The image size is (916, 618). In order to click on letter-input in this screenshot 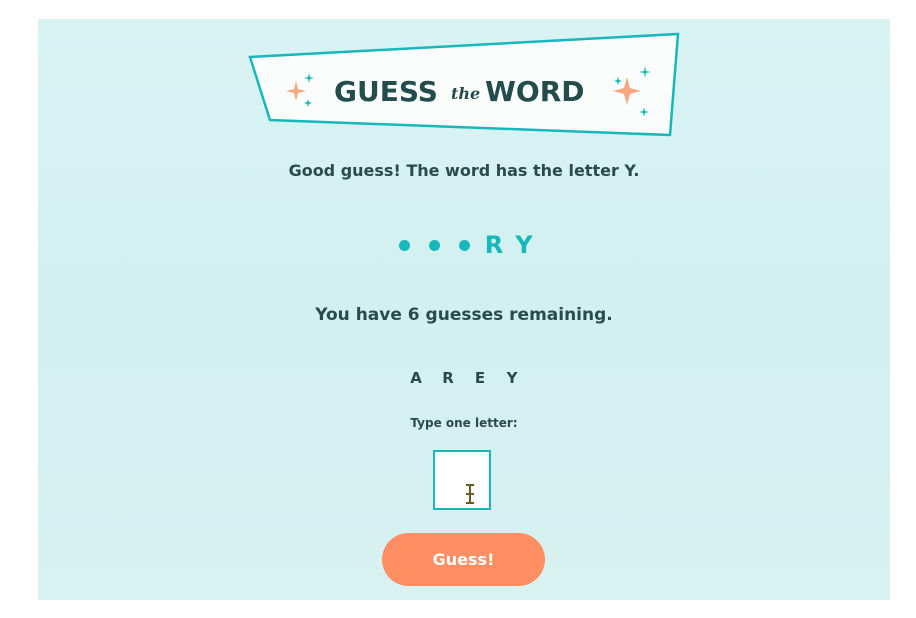, I will do `click(462, 480)`.